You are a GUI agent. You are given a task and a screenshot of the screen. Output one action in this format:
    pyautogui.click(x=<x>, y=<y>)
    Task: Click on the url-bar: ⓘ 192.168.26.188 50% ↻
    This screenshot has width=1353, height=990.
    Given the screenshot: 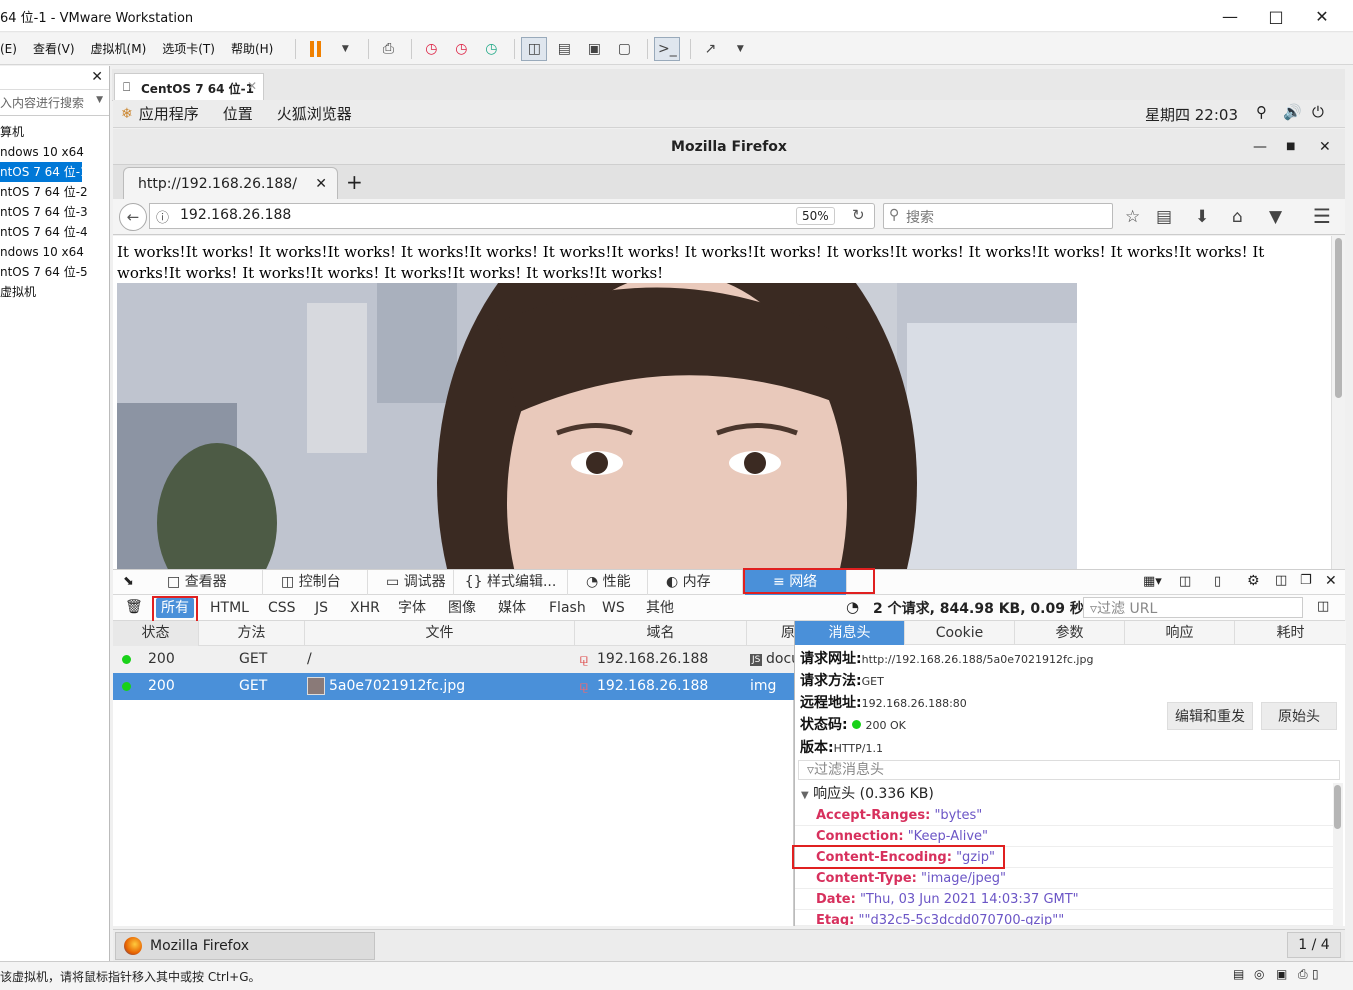 What is the action you would take?
    pyautogui.click(x=512, y=216)
    